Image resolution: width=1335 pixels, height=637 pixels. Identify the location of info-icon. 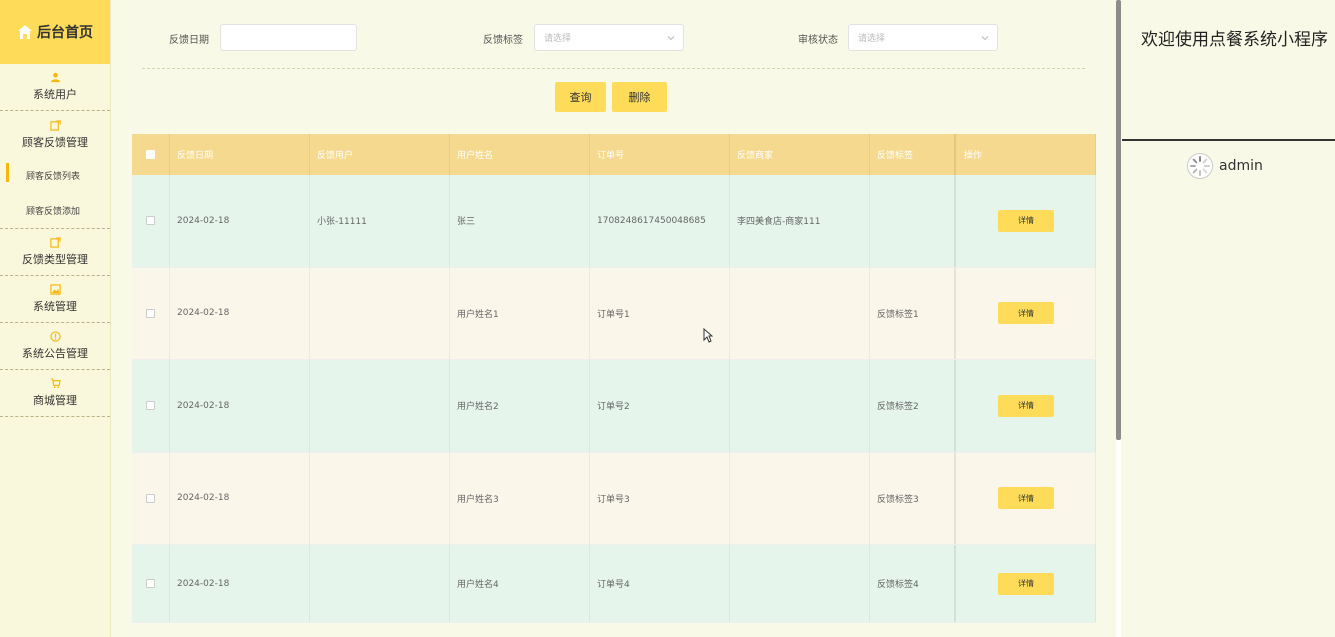
(55, 336).